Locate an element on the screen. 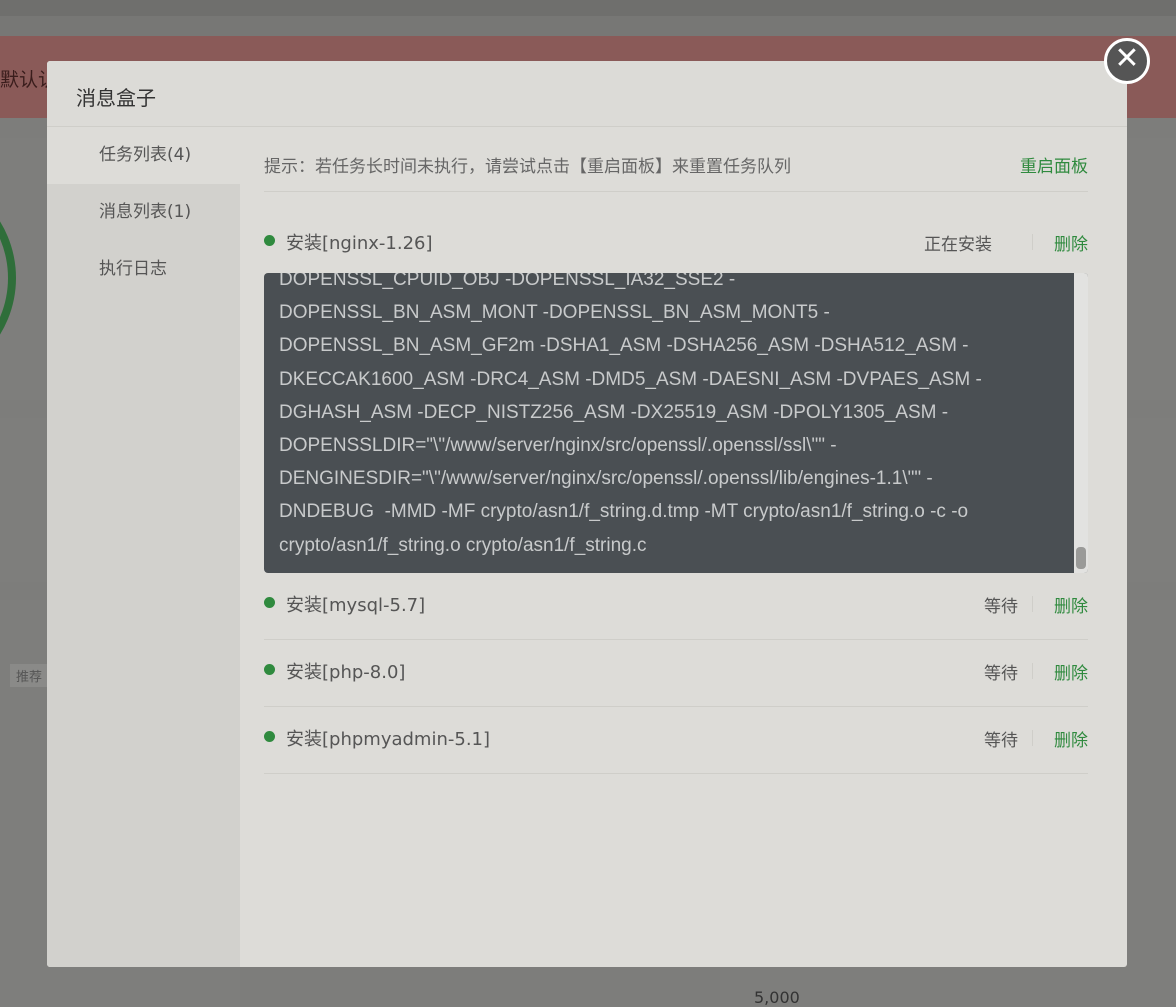  task-row: 安装[php-8.0] 等待 删除 is located at coordinates (676, 673).